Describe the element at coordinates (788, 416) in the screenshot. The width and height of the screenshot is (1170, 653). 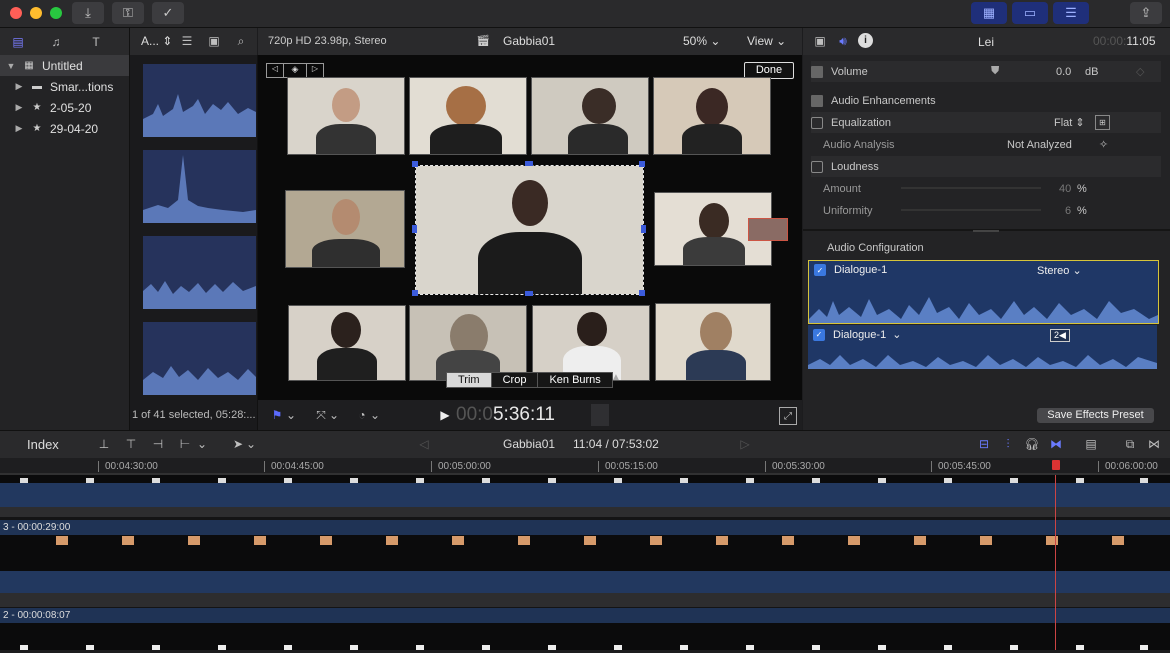
I see `fullscreen-icon: ⤢` at that location.